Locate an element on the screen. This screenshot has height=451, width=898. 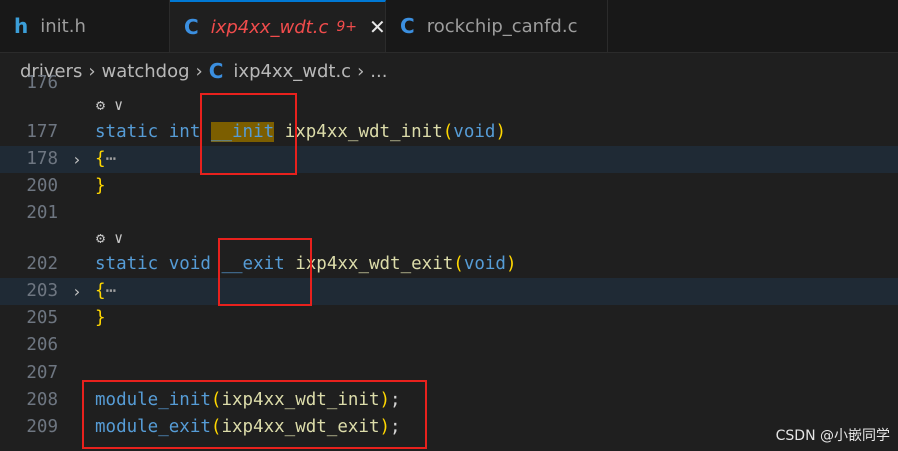
code-text: static int __init ixp4xx_wdt_init(void) is located at coordinates (300, 132).